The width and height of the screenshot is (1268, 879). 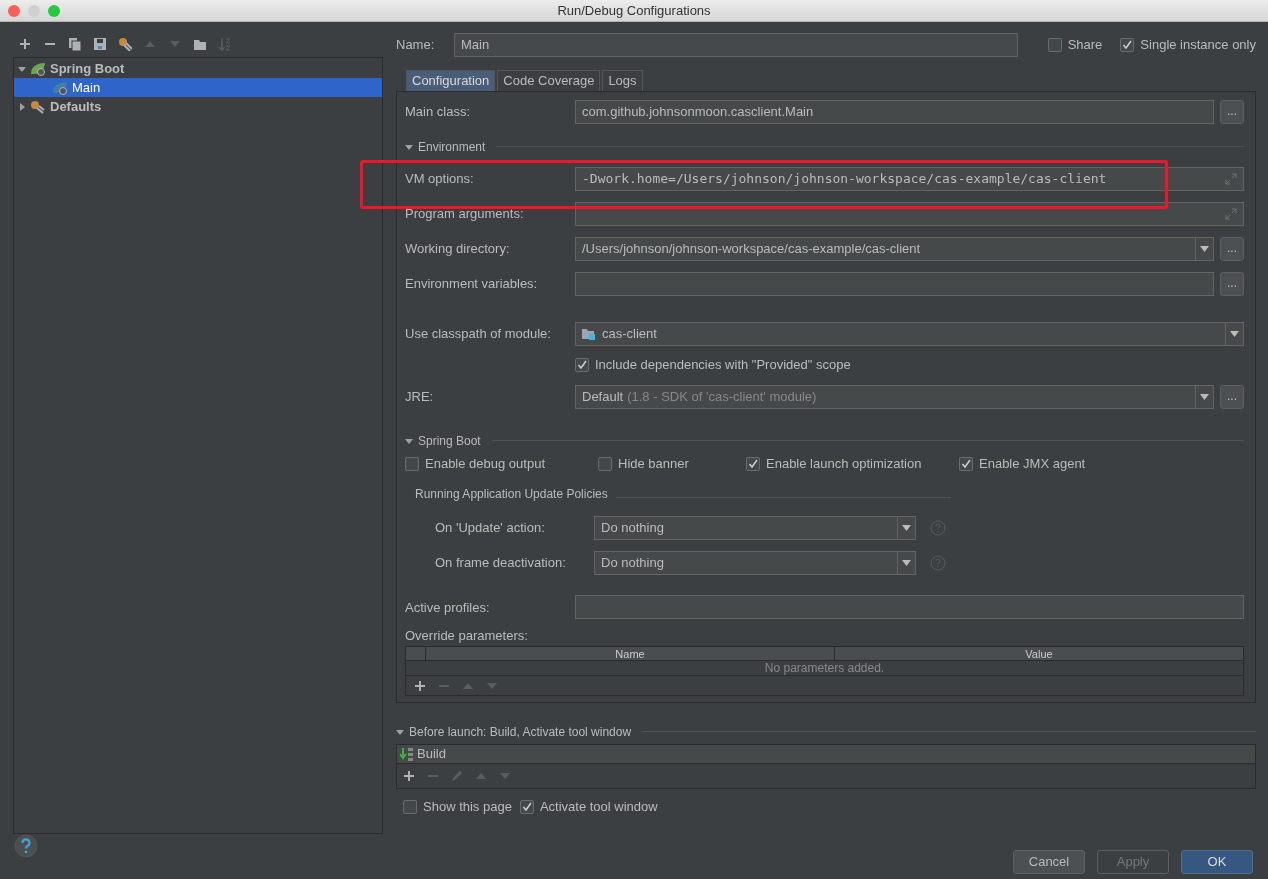 I want to click on empty-table-message: No parameters added., so click(x=824, y=668).